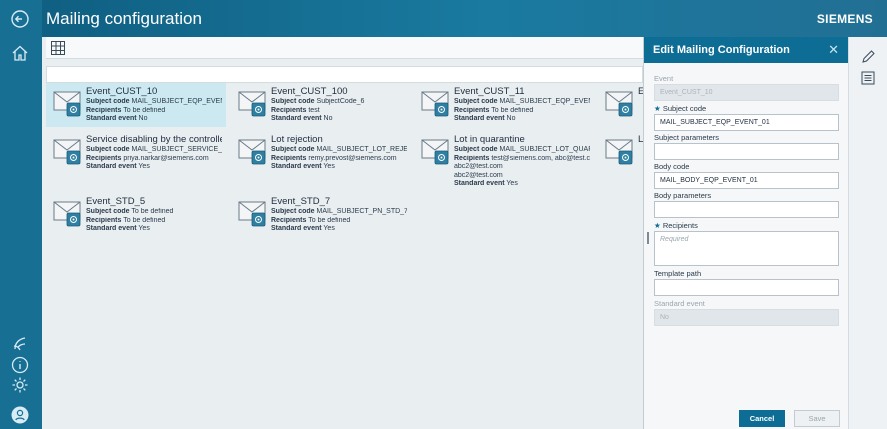 The image size is (887, 429). Describe the element at coordinates (746, 209) in the screenshot. I see `body-parameters-field` at that location.